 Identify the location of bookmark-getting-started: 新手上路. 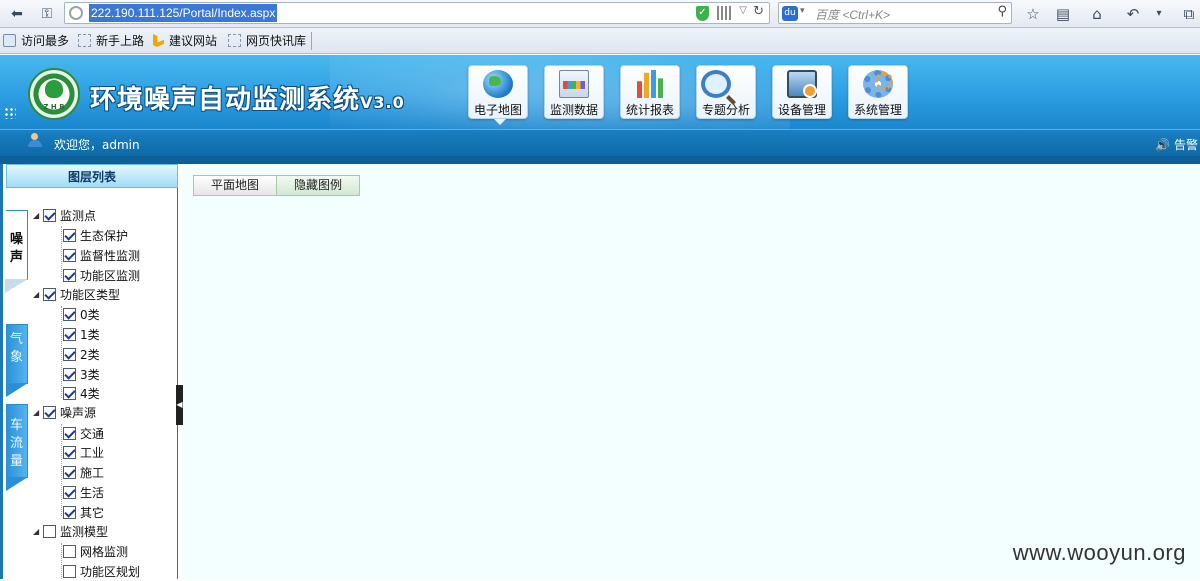
(111, 41).